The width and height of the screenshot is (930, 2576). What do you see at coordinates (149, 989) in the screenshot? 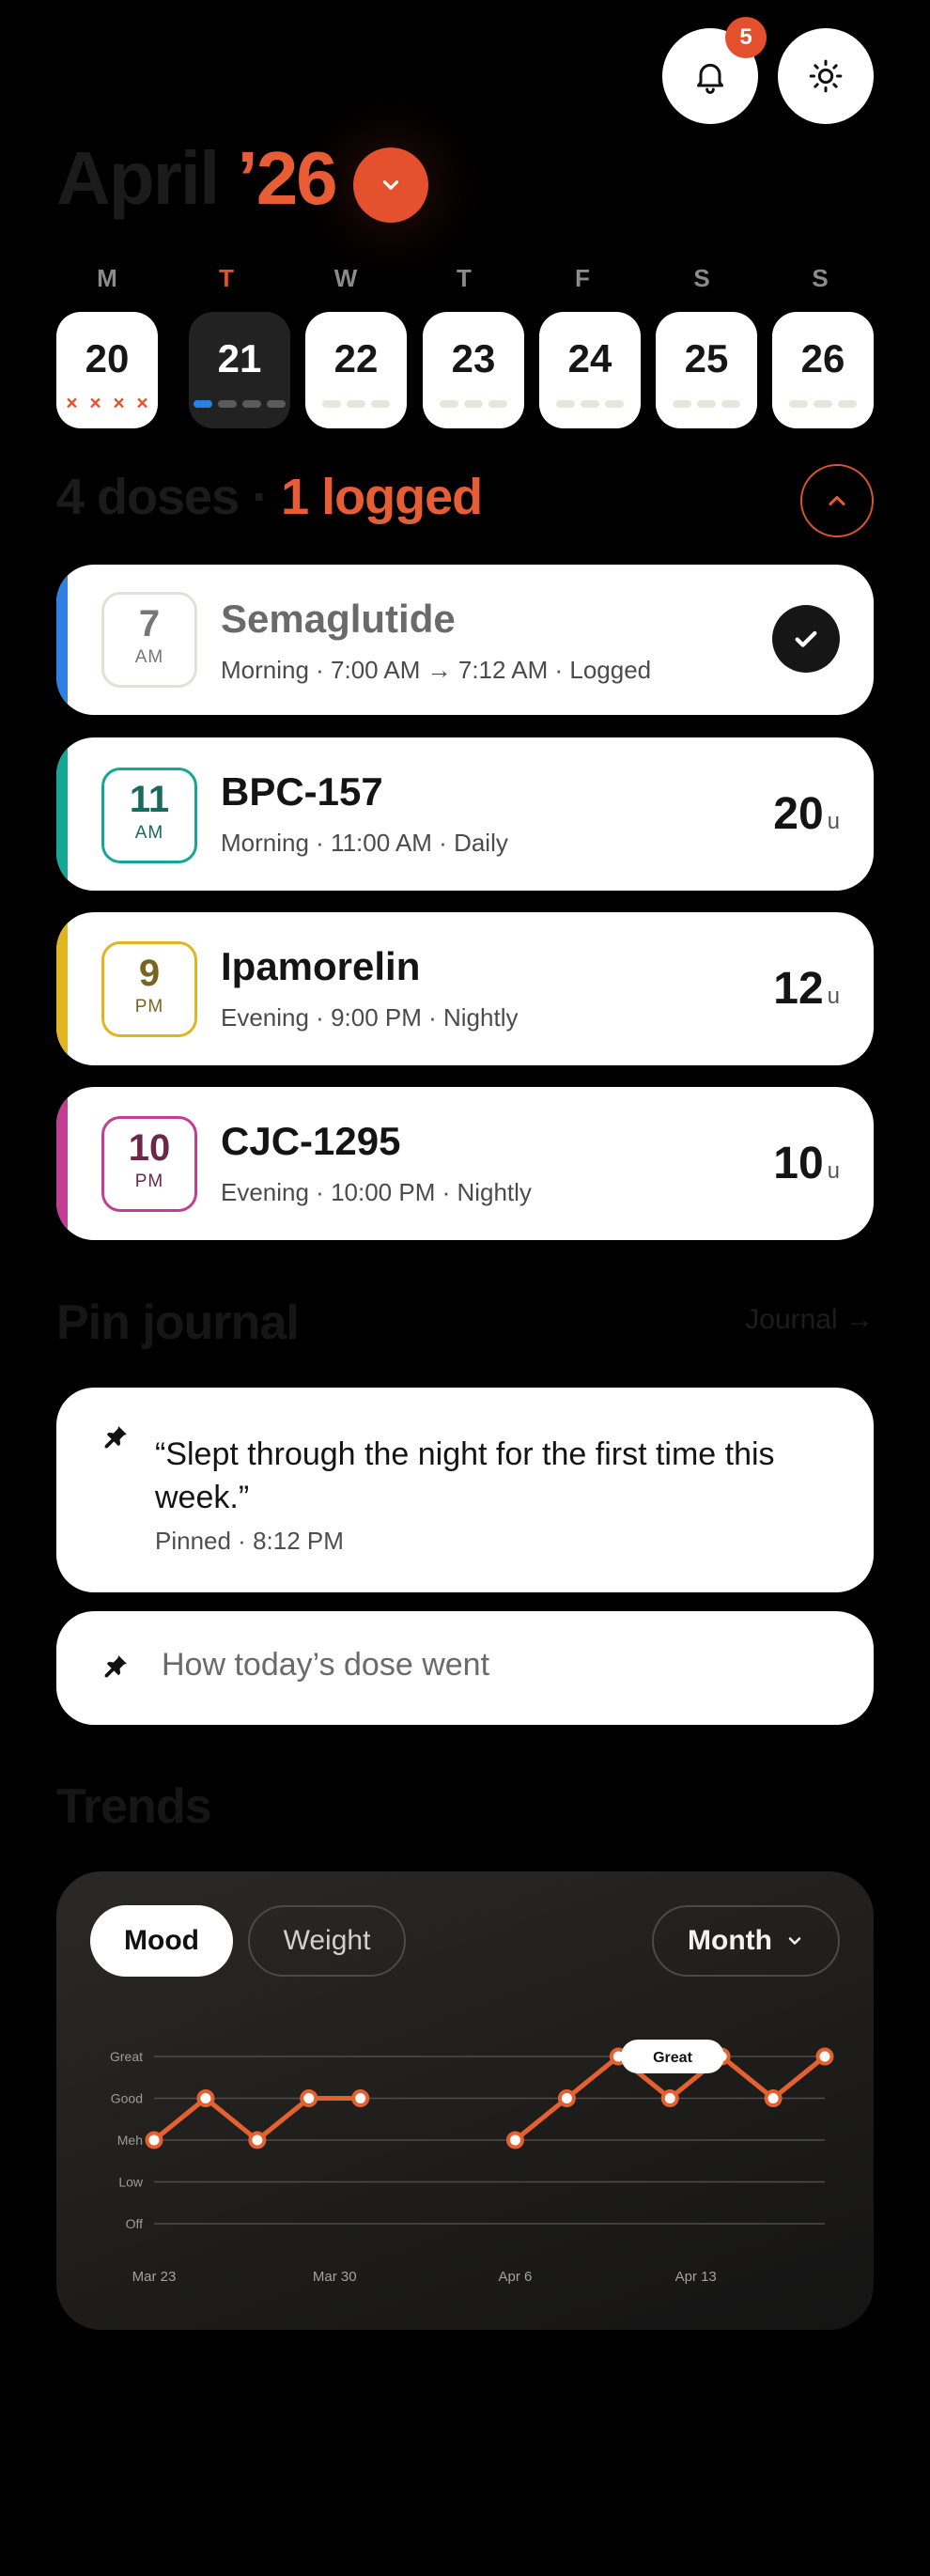
I see `dose-time-badge: 9 PM` at bounding box center [149, 989].